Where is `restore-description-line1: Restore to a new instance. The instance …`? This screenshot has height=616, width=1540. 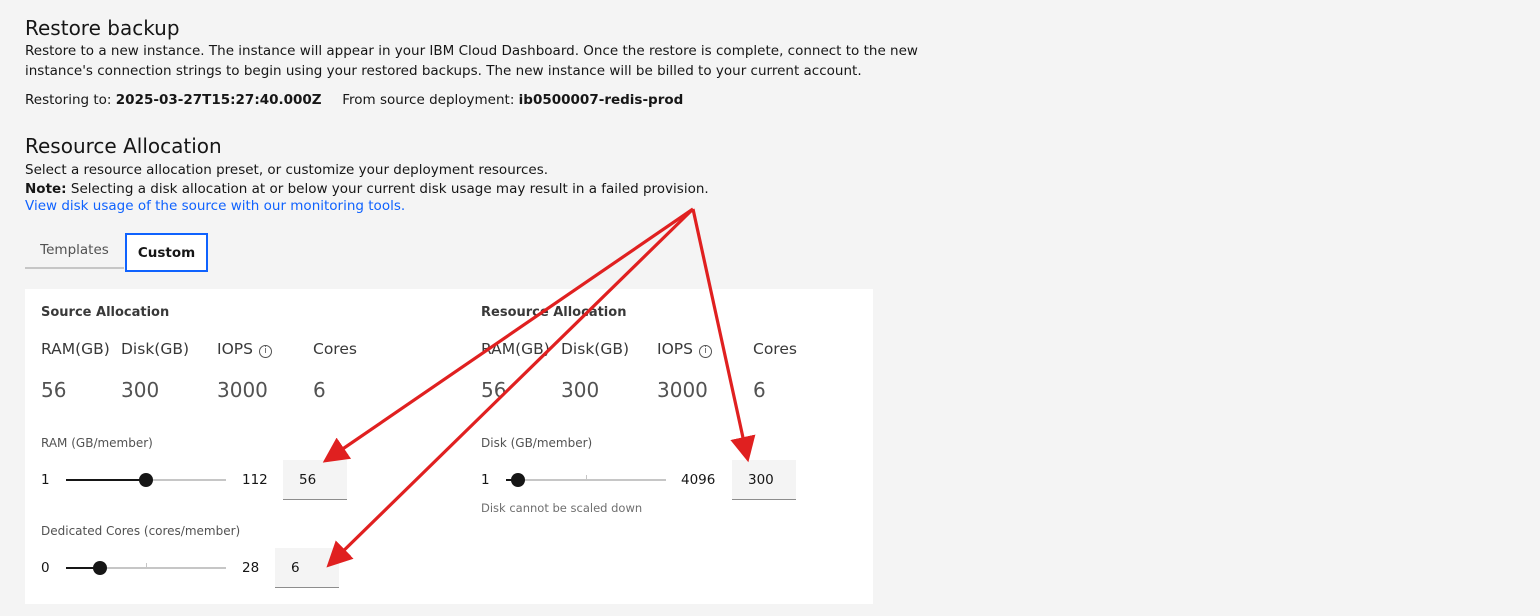
restore-description-line1: Restore to a new instance. The instance … is located at coordinates (471, 51).